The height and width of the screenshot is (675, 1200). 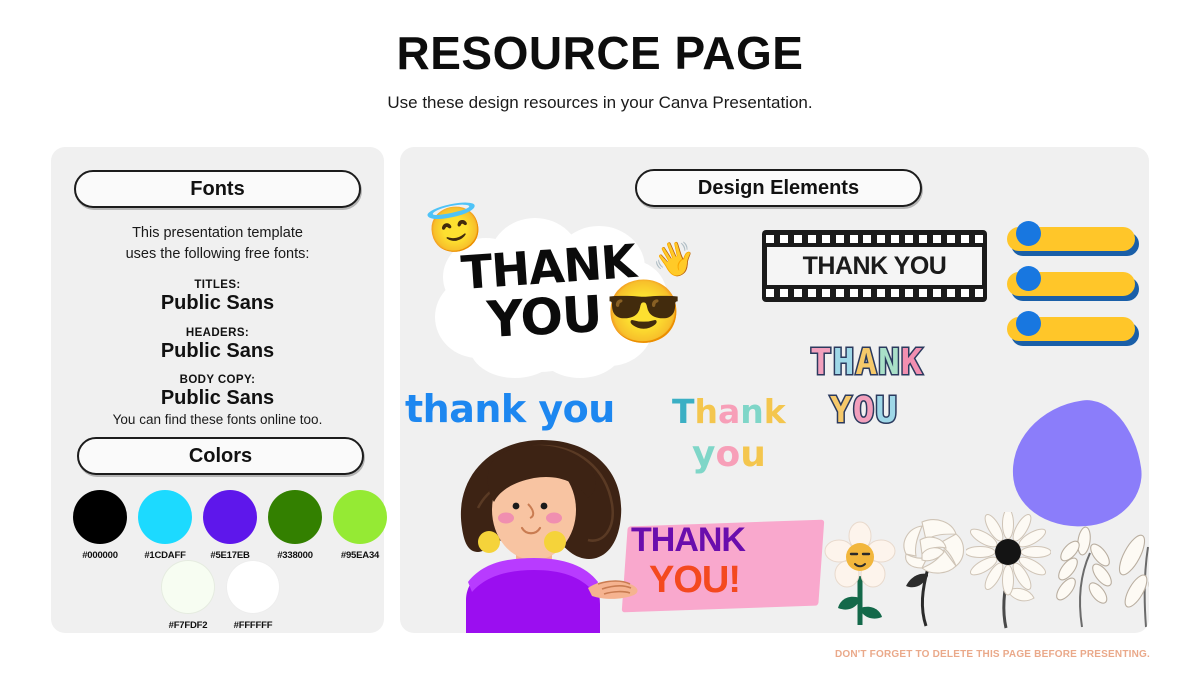 What do you see at coordinates (908, 398) in the screenshot?
I see `pixel-thank-you-sticker: THANK YOU` at bounding box center [908, 398].